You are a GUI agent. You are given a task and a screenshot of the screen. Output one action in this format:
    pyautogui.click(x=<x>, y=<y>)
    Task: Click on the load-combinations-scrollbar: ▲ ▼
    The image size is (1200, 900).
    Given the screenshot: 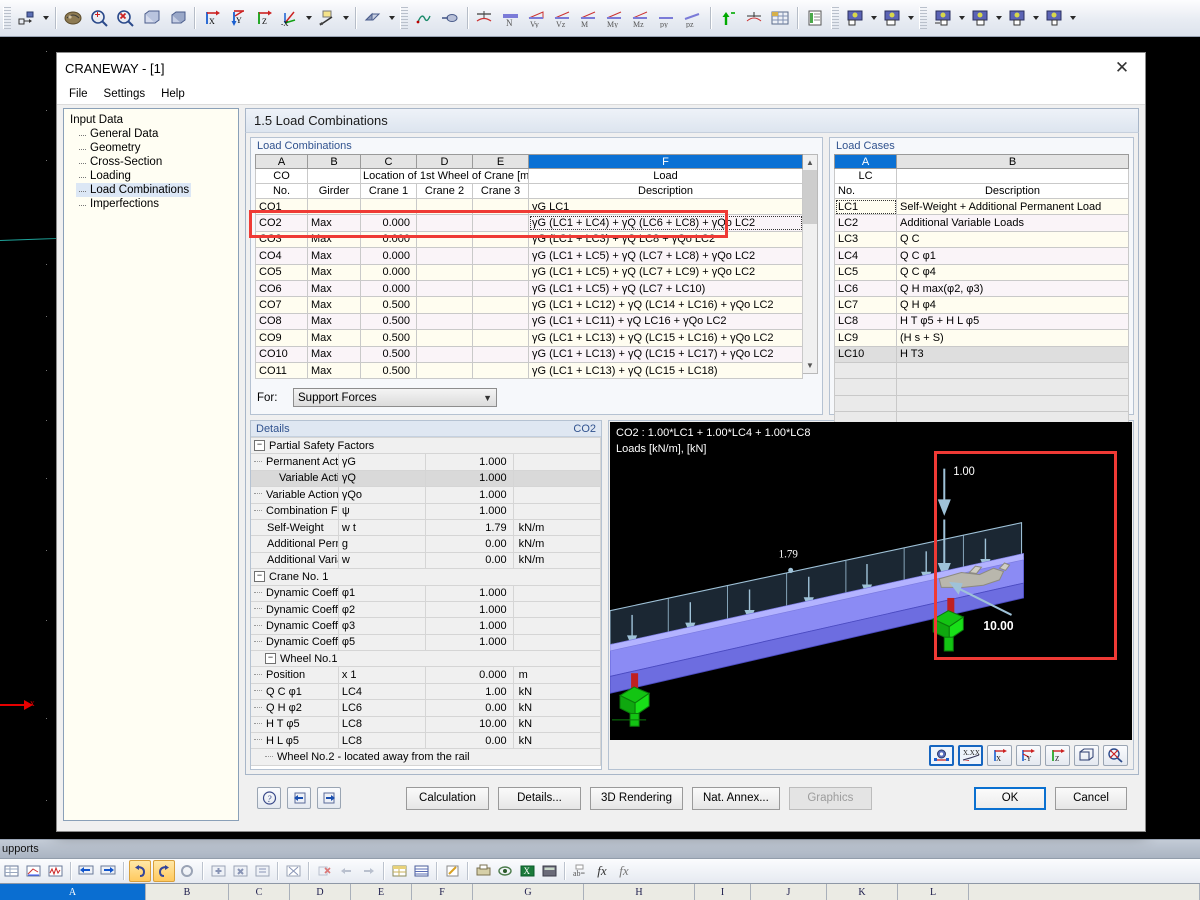 What is the action you would take?
    pyautogui.click(x=810, y=264)
    